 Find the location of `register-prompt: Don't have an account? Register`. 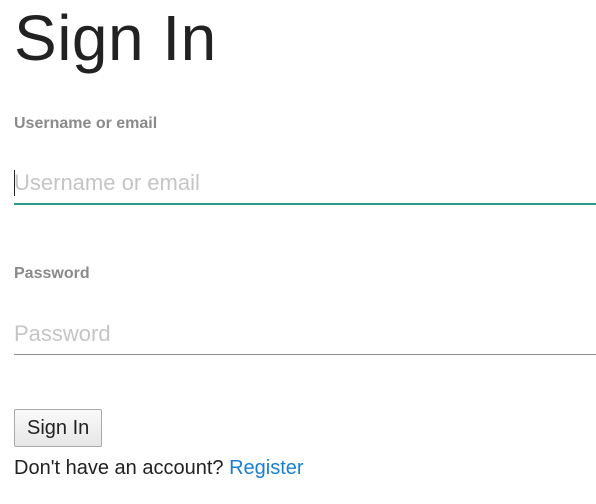

register-prompt: Don't have an account? Register is located at coordinates (159, 468).